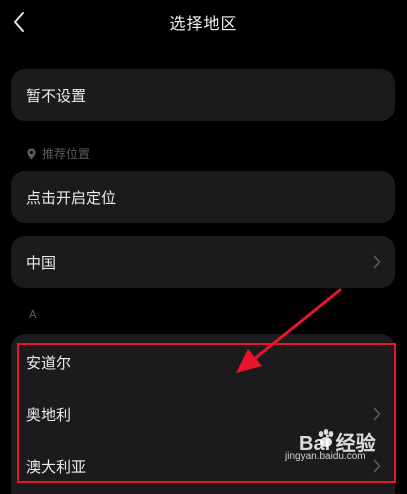  I want to click on no-setting-option: 暂不设置, so click(203, 95).